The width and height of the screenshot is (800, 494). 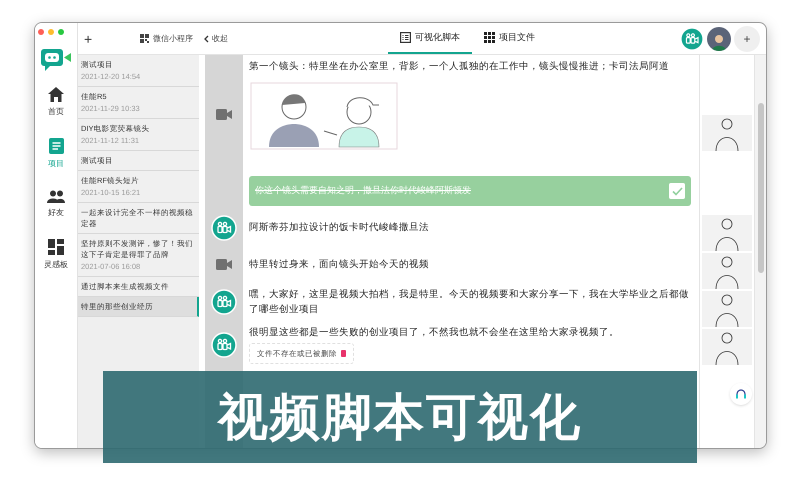 I want to click on nav-item: 灵感板, so click(x=56, y=255).